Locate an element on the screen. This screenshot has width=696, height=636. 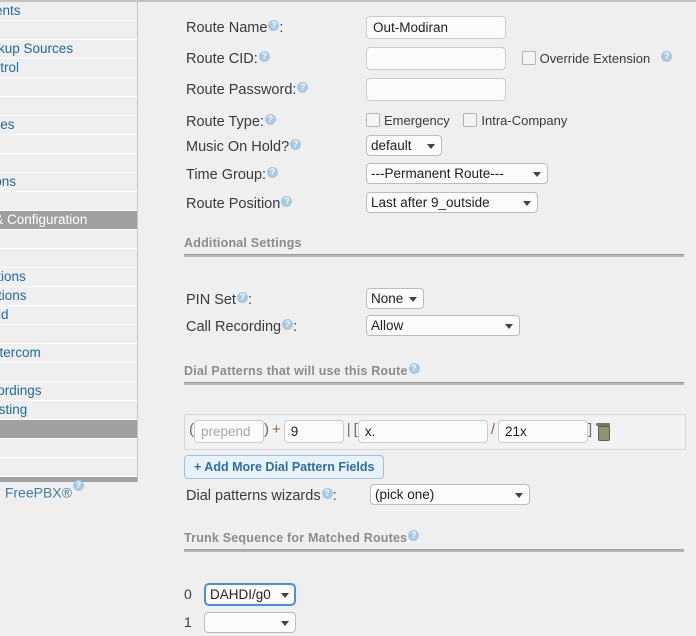
intra-company-option: Intra-Company is located at coordinates (520, 120).